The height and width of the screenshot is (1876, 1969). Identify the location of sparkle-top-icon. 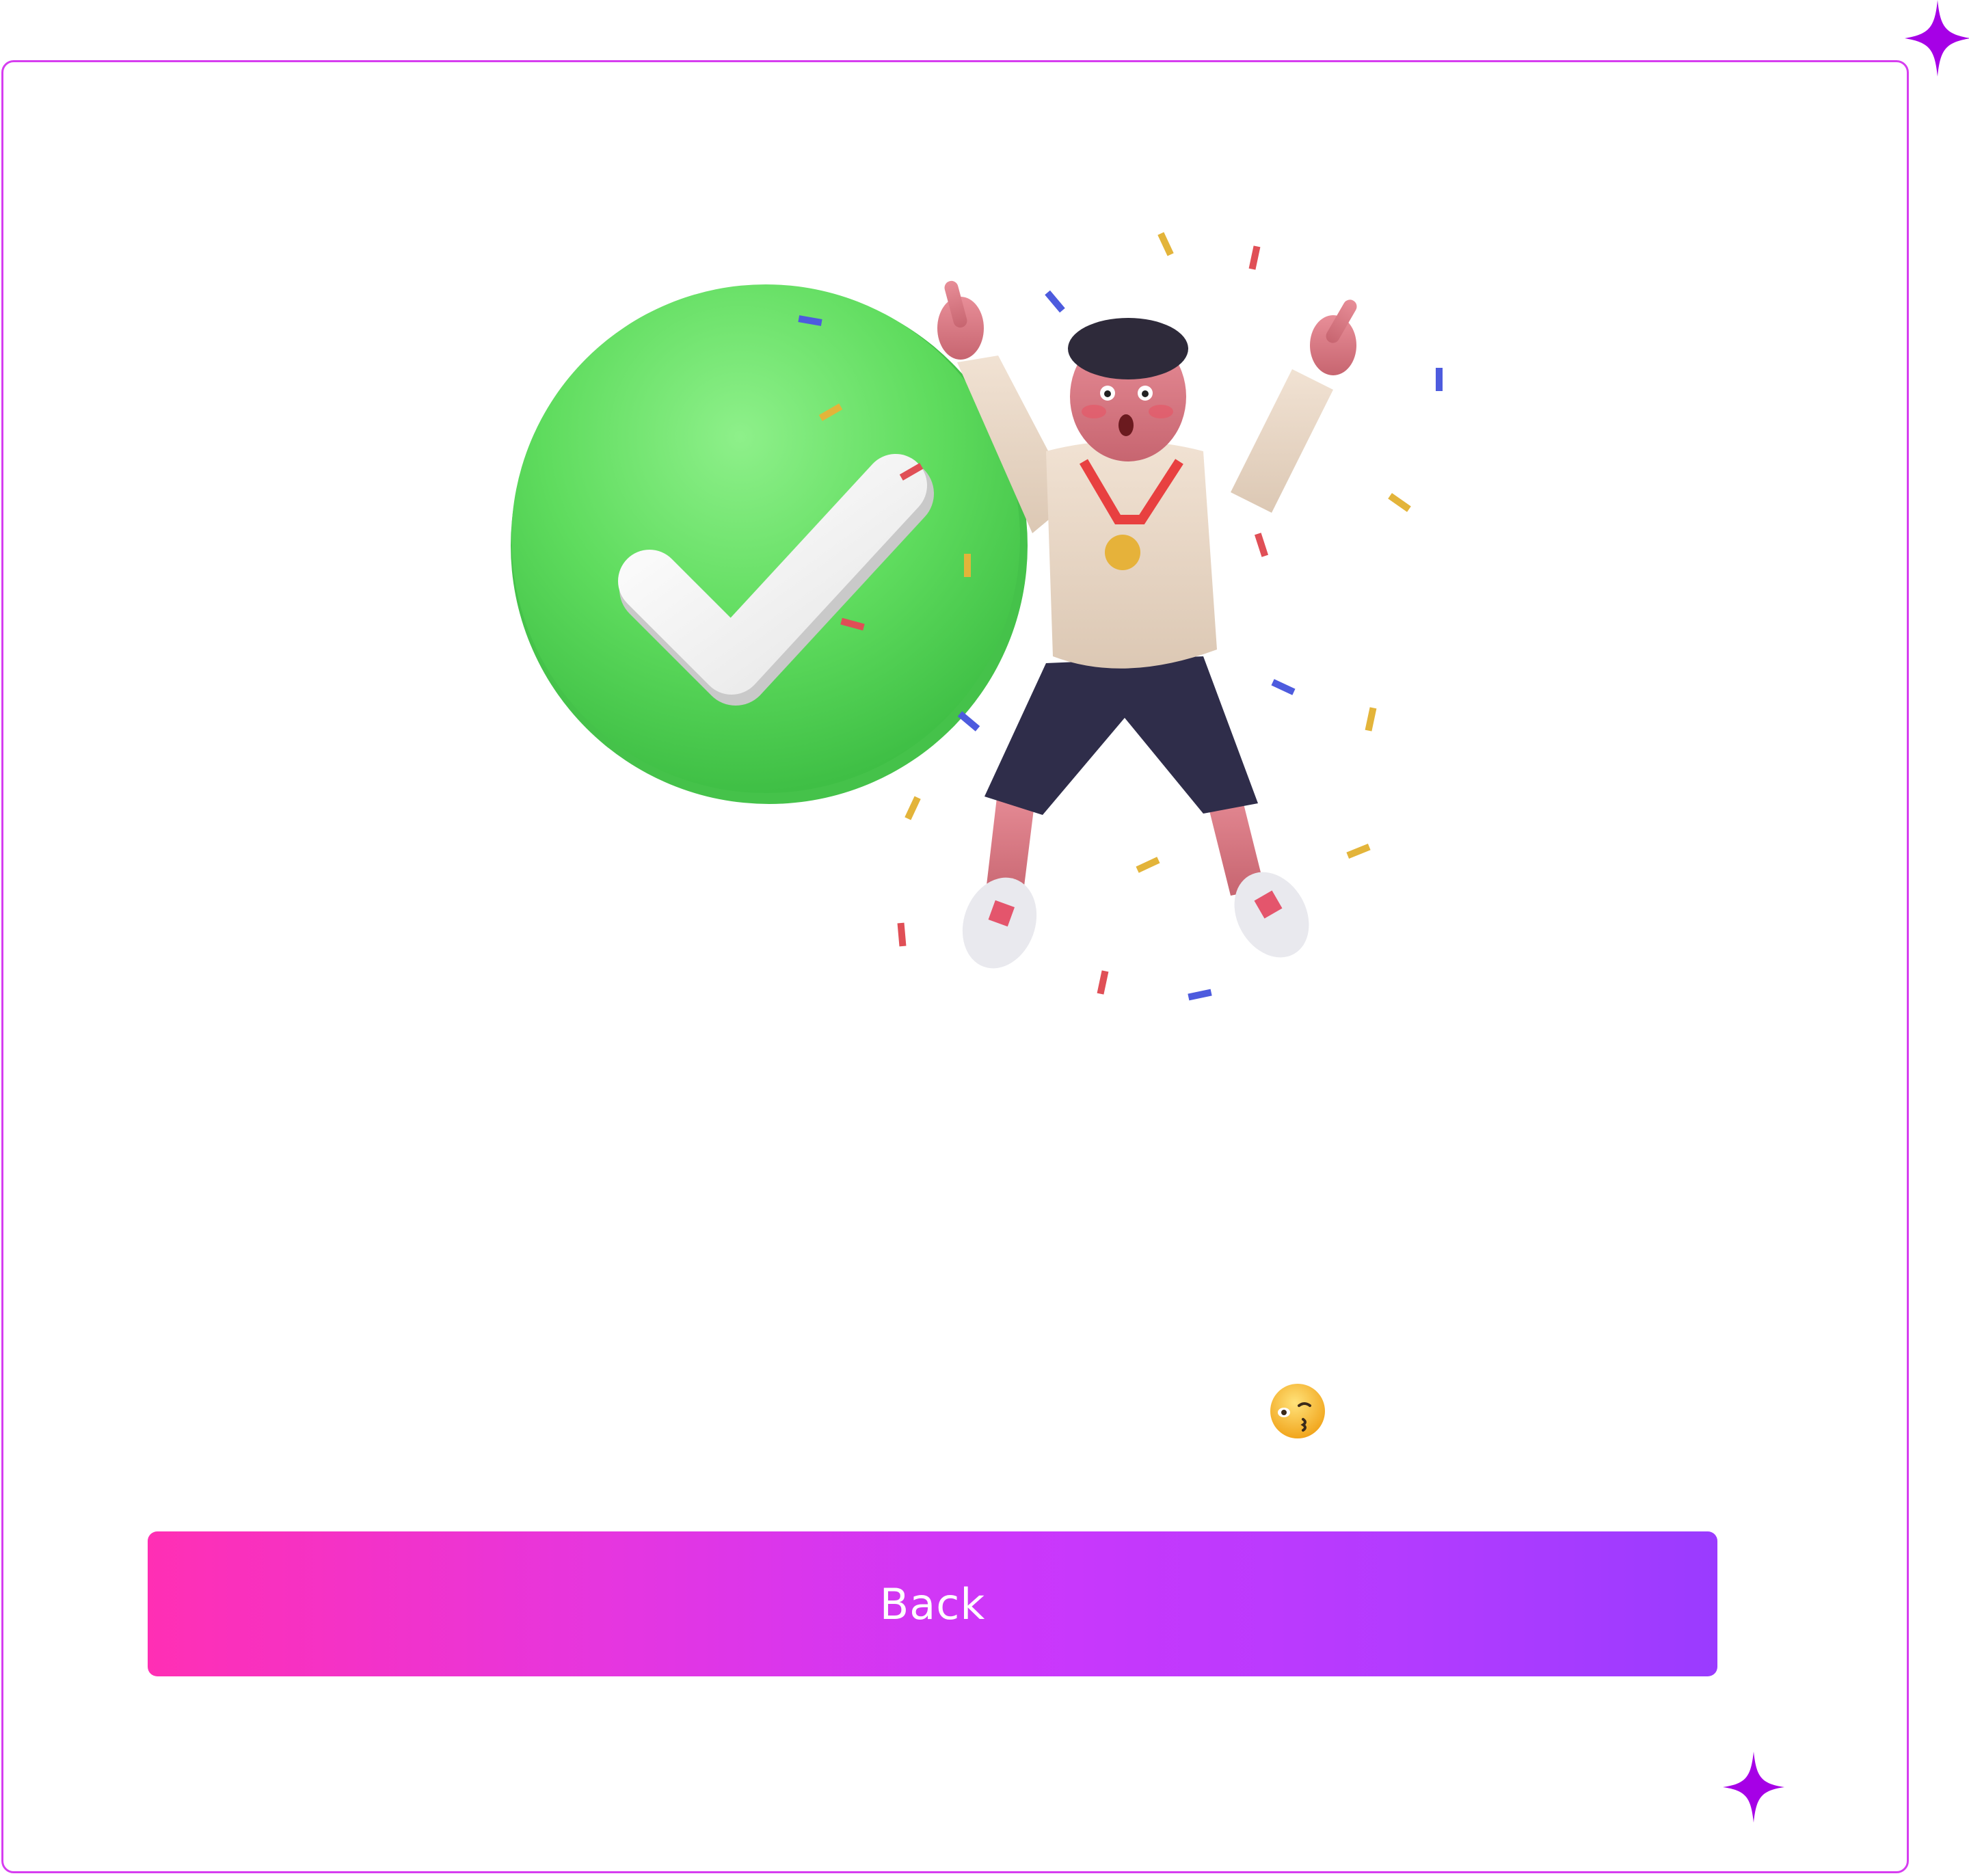
(1937, 38).